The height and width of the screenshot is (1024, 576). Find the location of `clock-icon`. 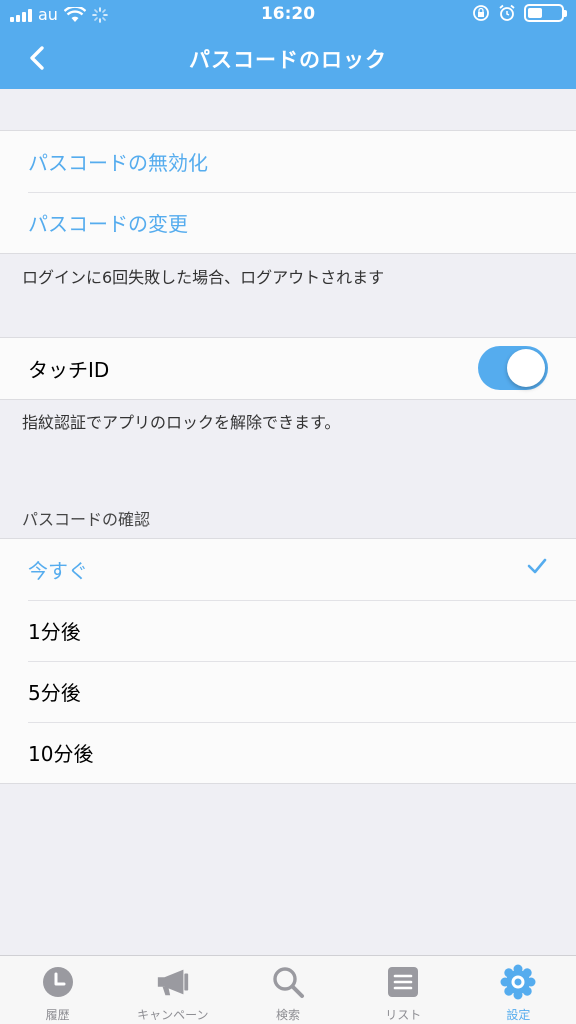

clock-icon is located at coordinates (58, 982).